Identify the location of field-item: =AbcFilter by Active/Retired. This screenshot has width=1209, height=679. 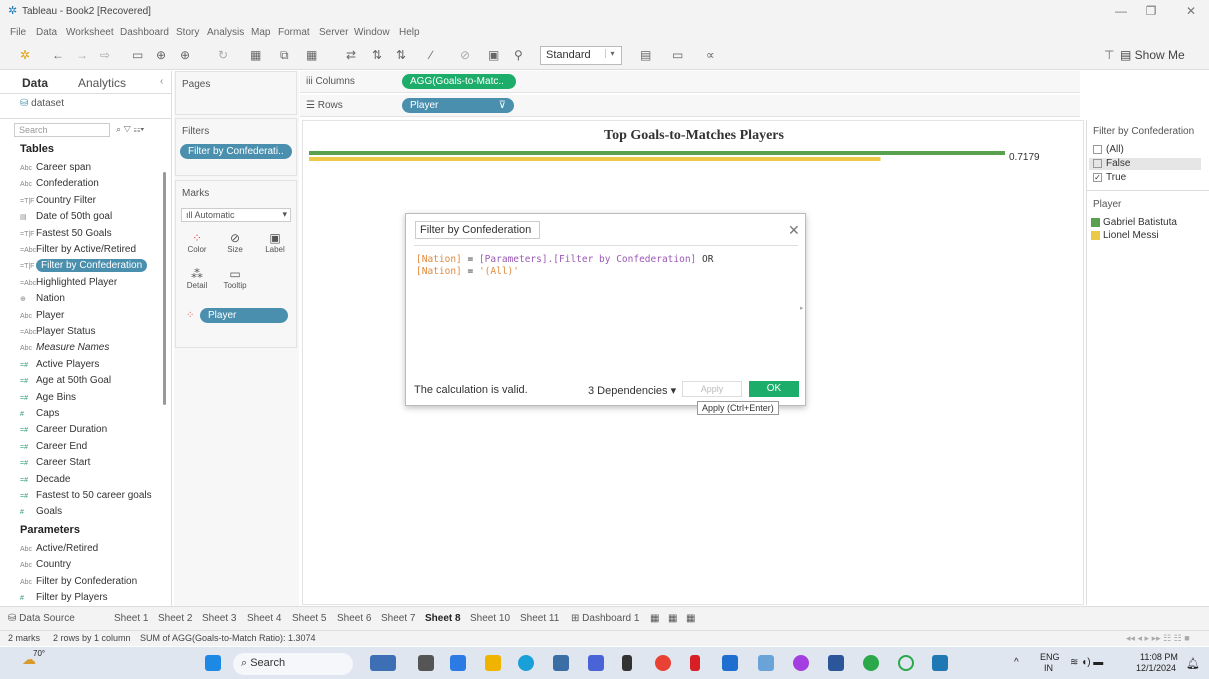
(80, 250).